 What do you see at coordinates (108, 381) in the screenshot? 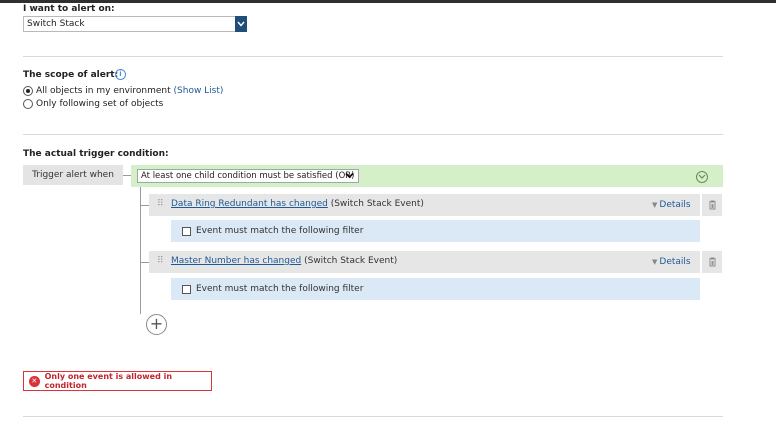
I see `error-text: Only one event is allowed in condition` at bounding box center [108, 381].